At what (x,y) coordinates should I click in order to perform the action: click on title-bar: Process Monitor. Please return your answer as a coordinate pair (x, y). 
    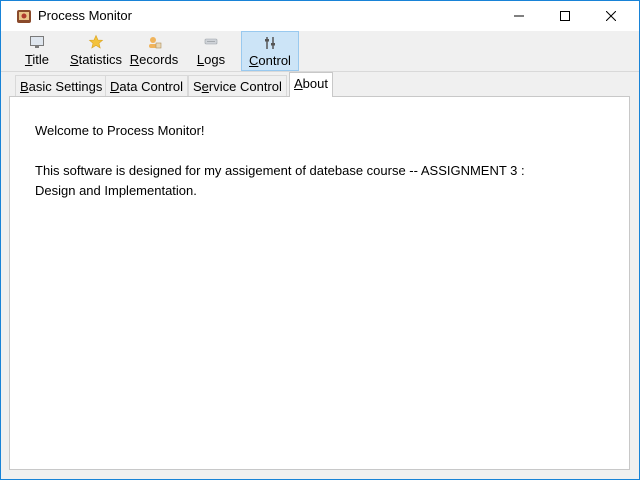
    Looking at the image, I should click on (320, 16).